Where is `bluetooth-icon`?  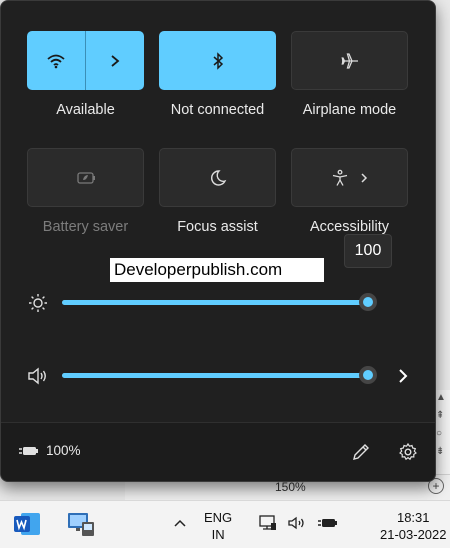 bluetooth-icon is located at coordinates (218, 60).